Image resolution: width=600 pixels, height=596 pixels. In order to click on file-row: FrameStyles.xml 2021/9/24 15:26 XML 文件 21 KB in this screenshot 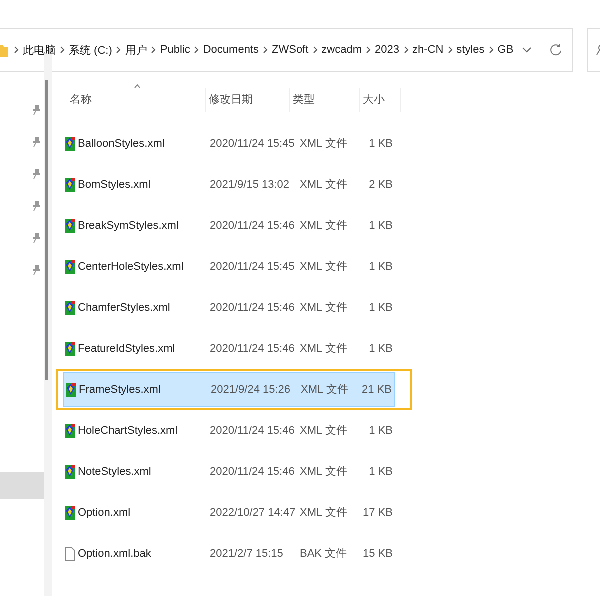, I will do `click(229, 389)`.